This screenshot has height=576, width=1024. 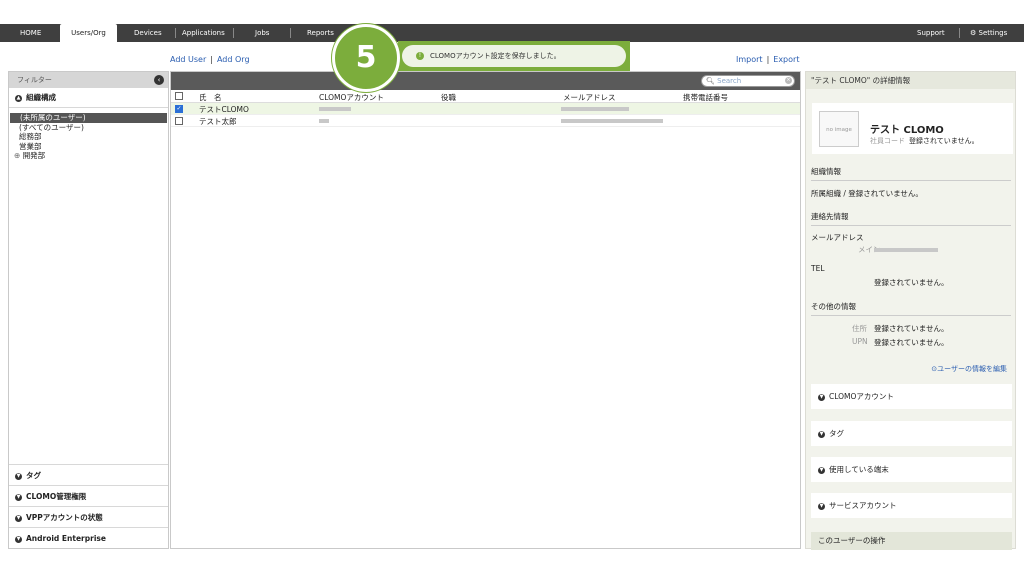 What do you see at coordinates (748, 81) in the screenshot?
I see `search-input: 🔍︎ Search ×` at bounding box center [748, 81].